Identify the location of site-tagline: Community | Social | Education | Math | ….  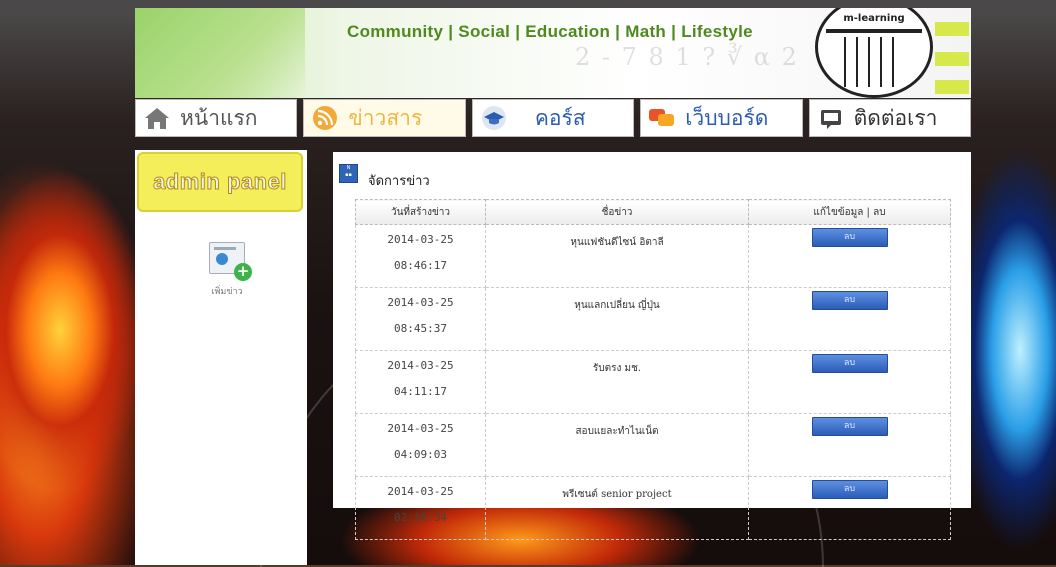
(550, 31).